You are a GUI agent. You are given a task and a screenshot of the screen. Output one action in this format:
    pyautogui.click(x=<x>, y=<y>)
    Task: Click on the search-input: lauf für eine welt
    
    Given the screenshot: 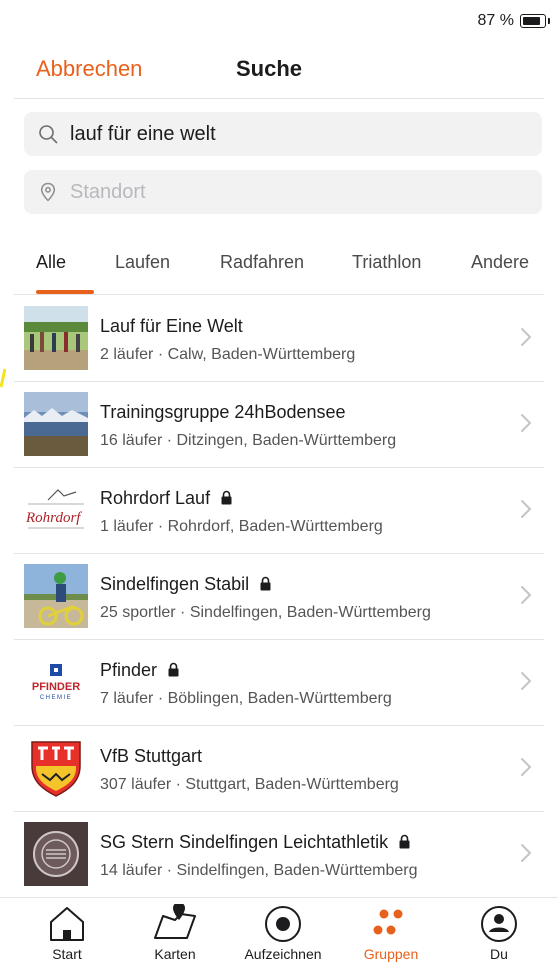 What is the action you would take?
    pyautogui.click(x=283, y=134)
    